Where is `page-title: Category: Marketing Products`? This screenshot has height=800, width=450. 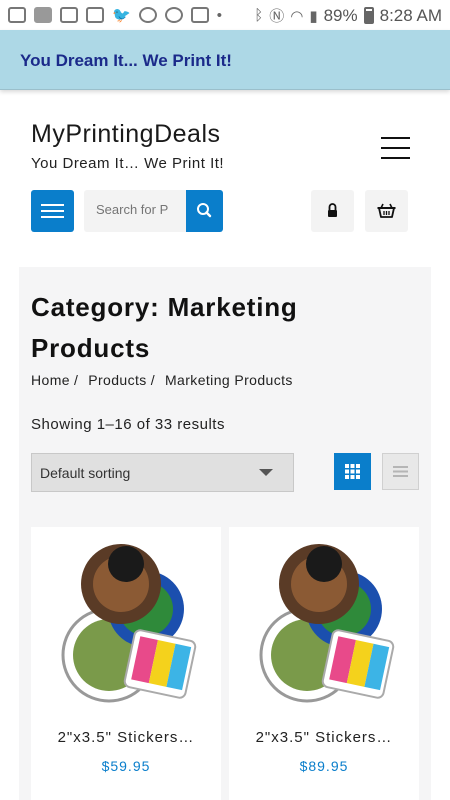
page-title: Category: Marketing Products is located at coordinates (164, 327).